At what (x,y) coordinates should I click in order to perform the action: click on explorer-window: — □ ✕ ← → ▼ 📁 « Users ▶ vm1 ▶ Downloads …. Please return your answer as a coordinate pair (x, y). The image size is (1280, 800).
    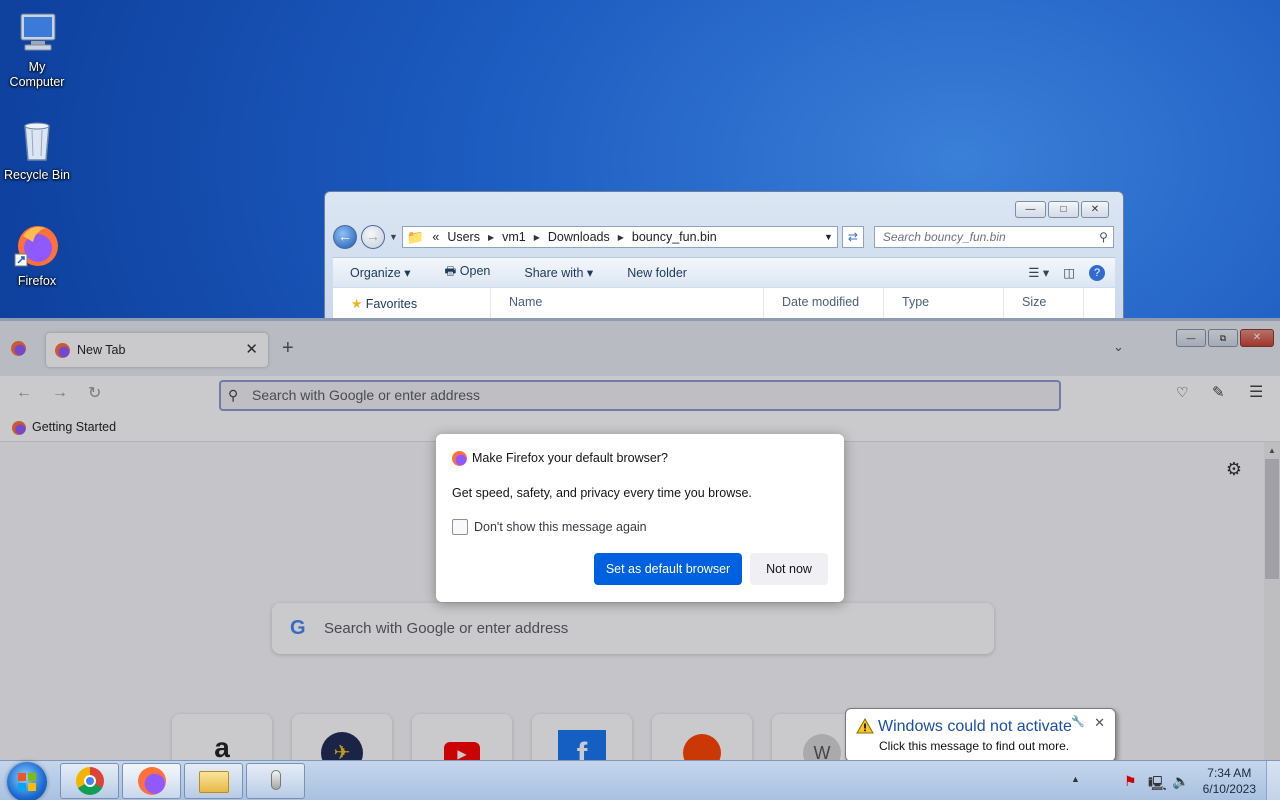
    Looking at the image, I should click on (724, 261).